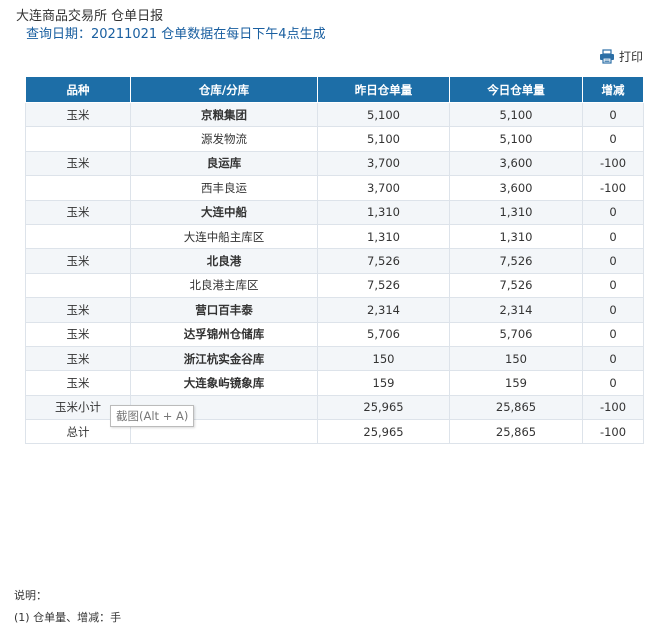 This screenshot has width=663, height=640. I want to click on cell-warehouse: 大连象屿镜象库, so click(224, 383).